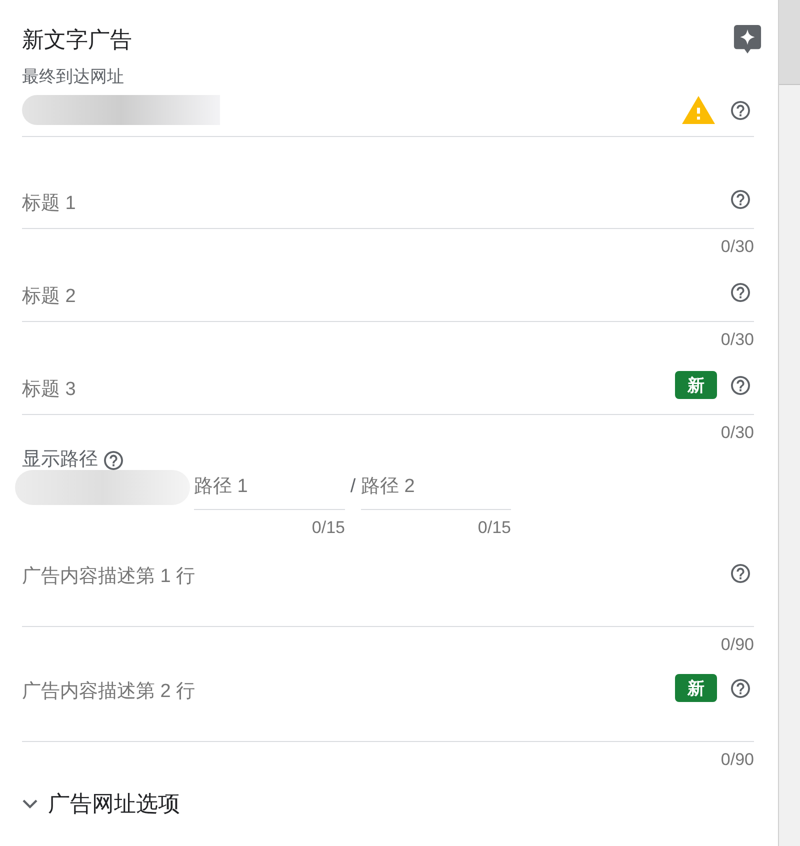 The width and height of the screenshot is (800, 846). I want to click on path-input: 路径 1, so click(269, 490).